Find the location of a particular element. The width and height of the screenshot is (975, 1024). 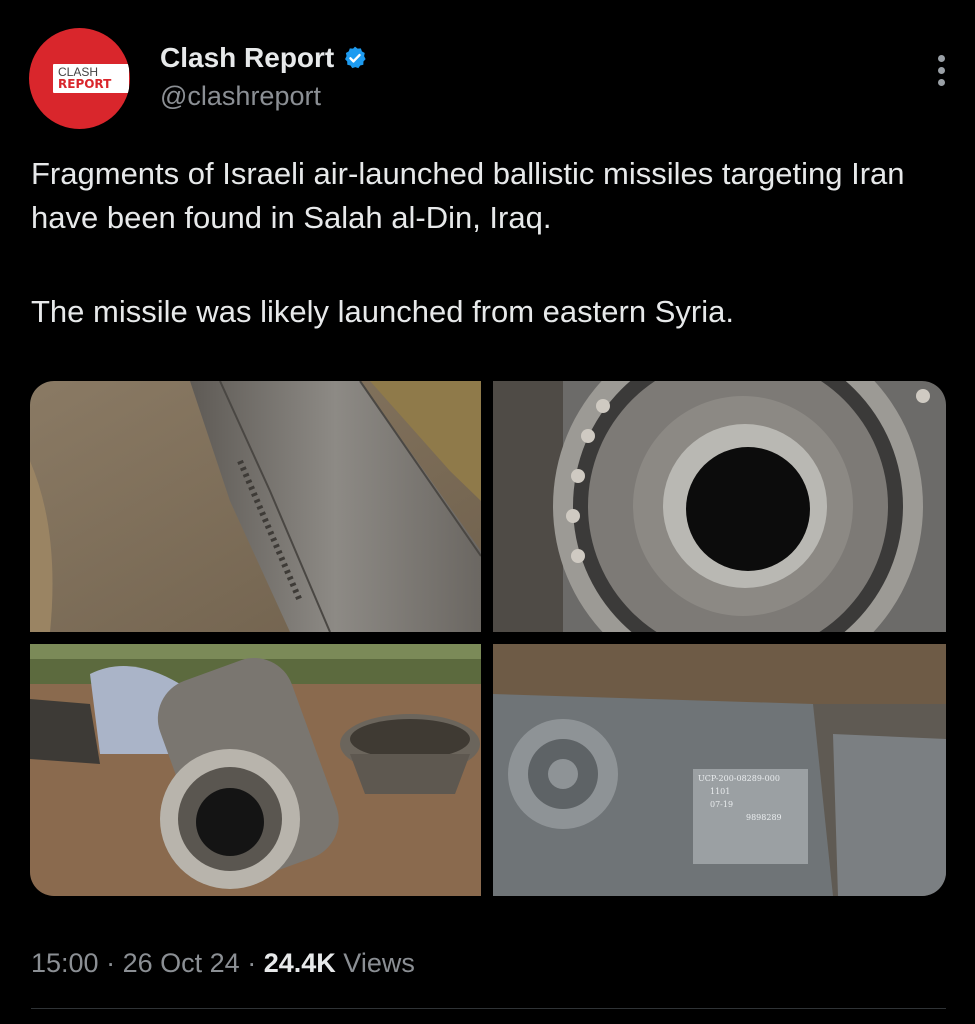

author-display-name: Clash Report is located at coordinates (247, 58).